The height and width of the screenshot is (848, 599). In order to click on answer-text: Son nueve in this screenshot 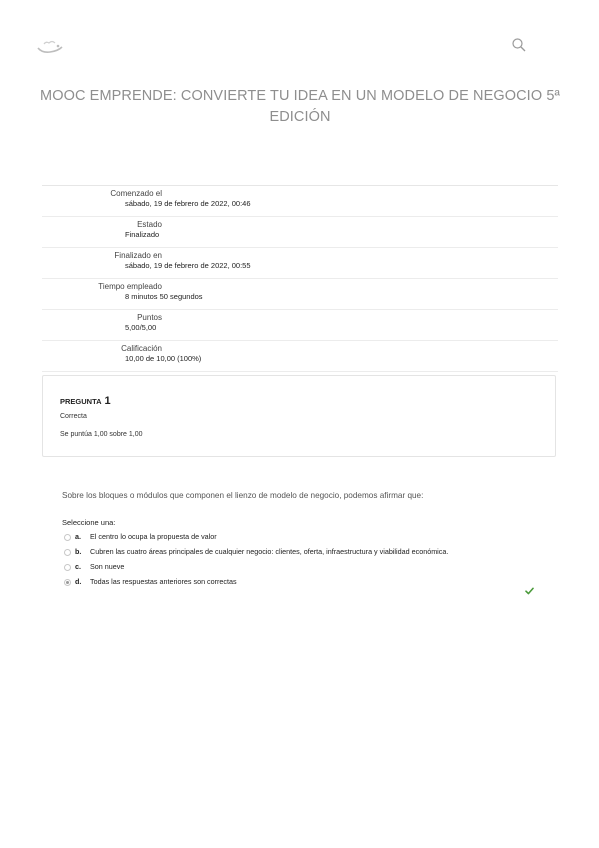, I will do `click(107, 566)`.